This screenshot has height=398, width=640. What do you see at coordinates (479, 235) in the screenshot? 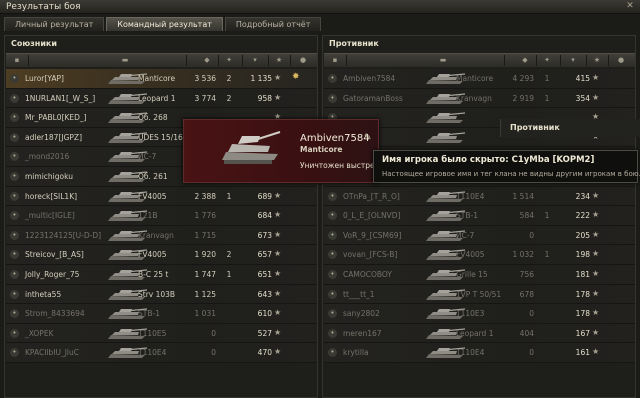
I see `table-row: • VoR_9_[CSM69] ИС-7 0 205 ★` at bounding box center [479, 235].